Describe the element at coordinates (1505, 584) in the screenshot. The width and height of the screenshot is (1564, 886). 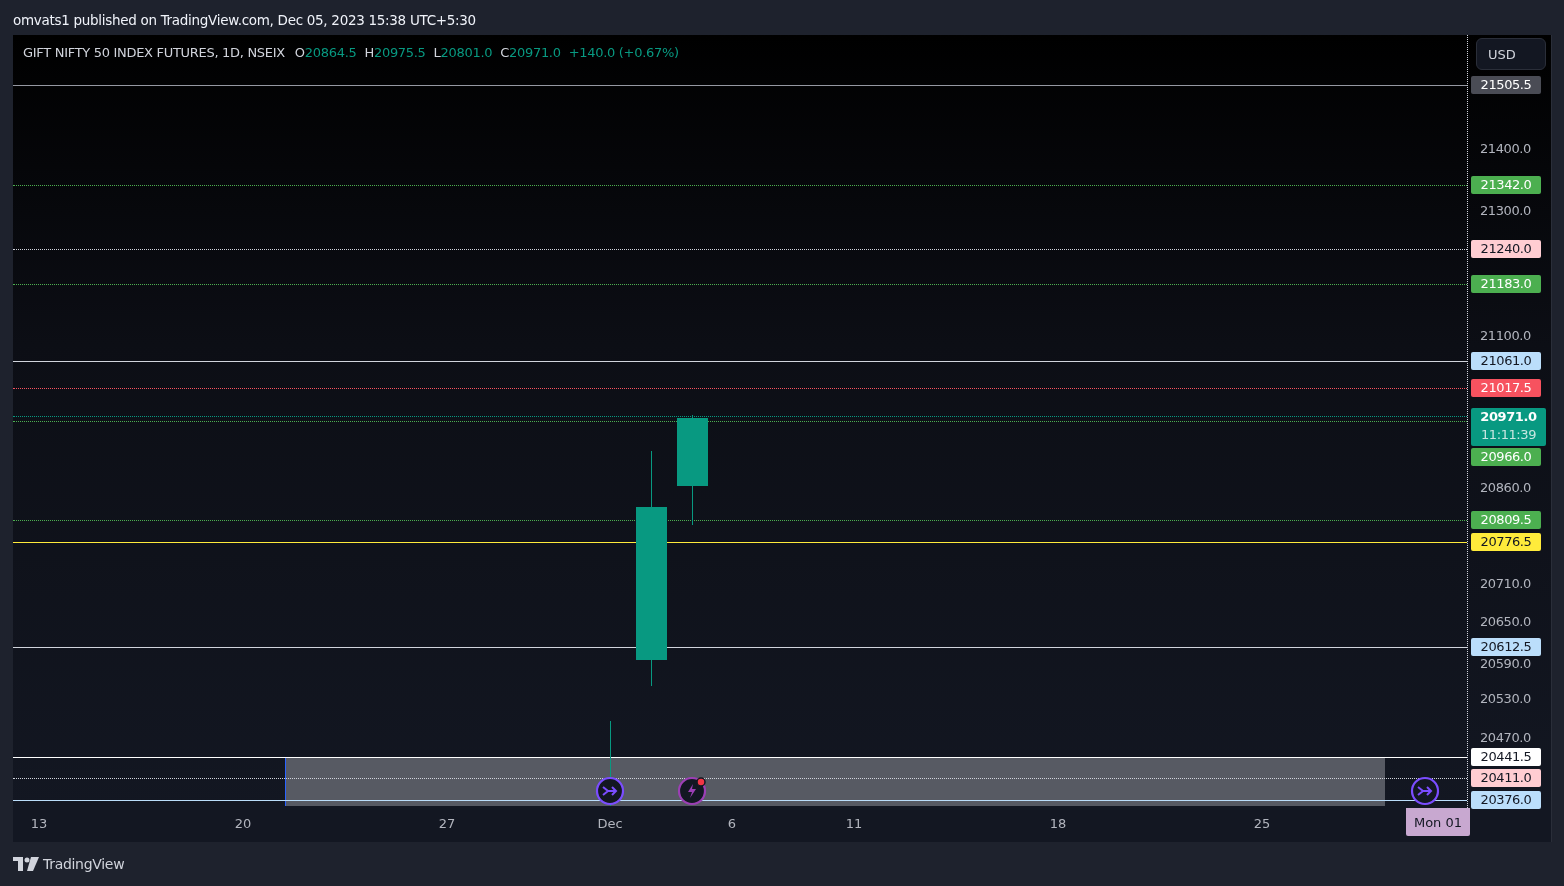
I see `price-tick: 20710.0` at that location.